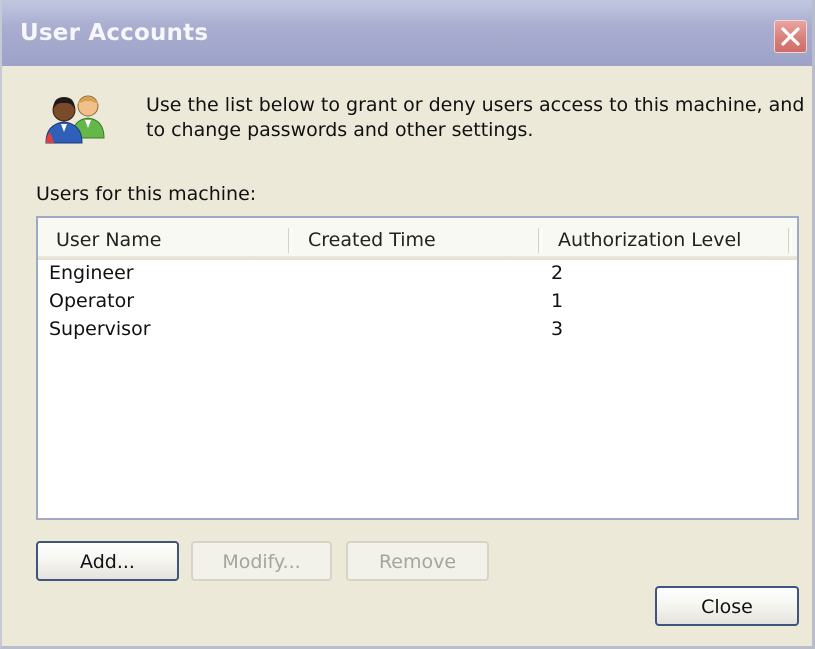  I want to click on title-bar: User Accounts, so click(407, 33).